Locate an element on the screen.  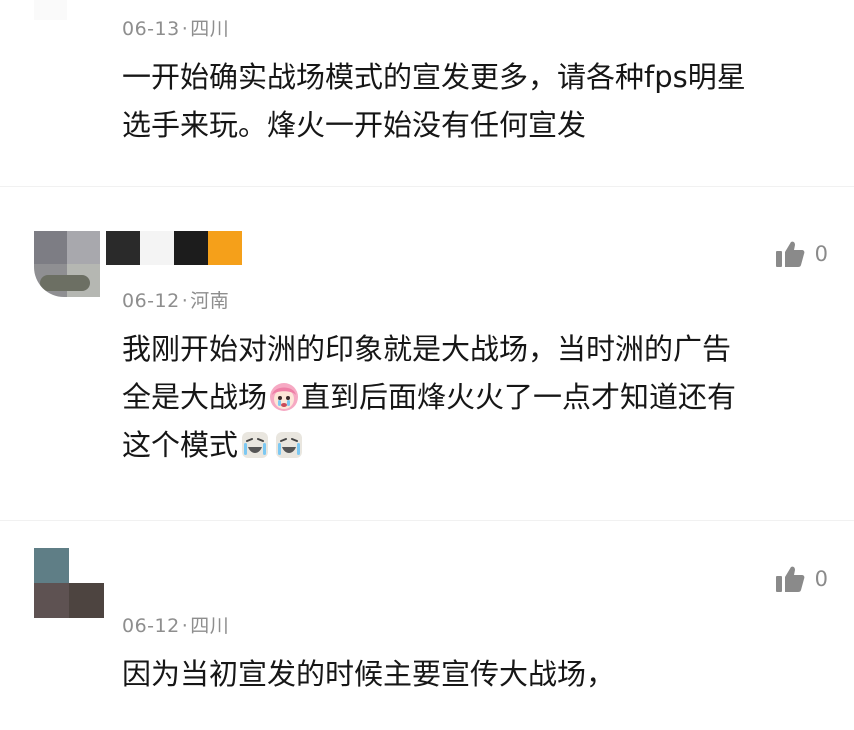
comment-segment: 全是大战场 is located at coordinates (195, 397).